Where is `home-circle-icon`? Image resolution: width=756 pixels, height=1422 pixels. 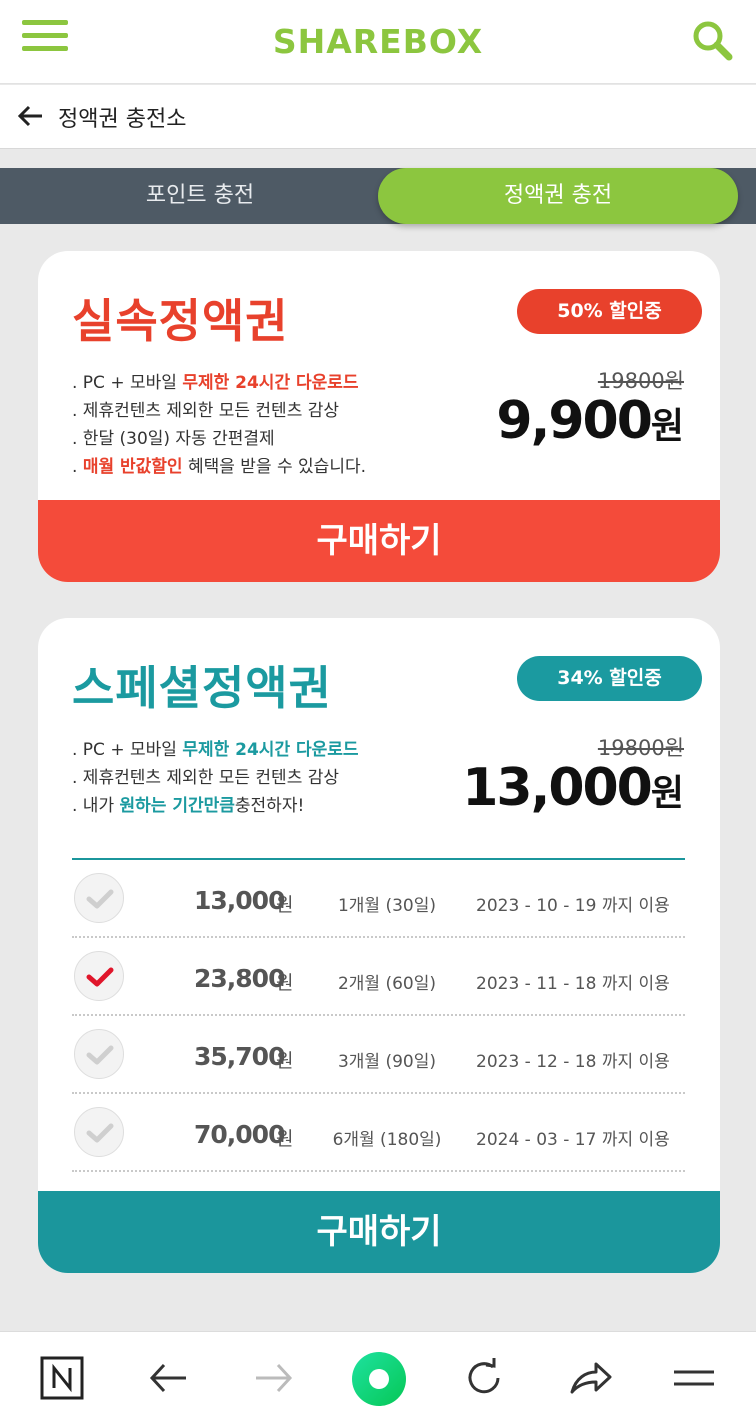
home-circle-icon is located at coordinates (379, 1379).